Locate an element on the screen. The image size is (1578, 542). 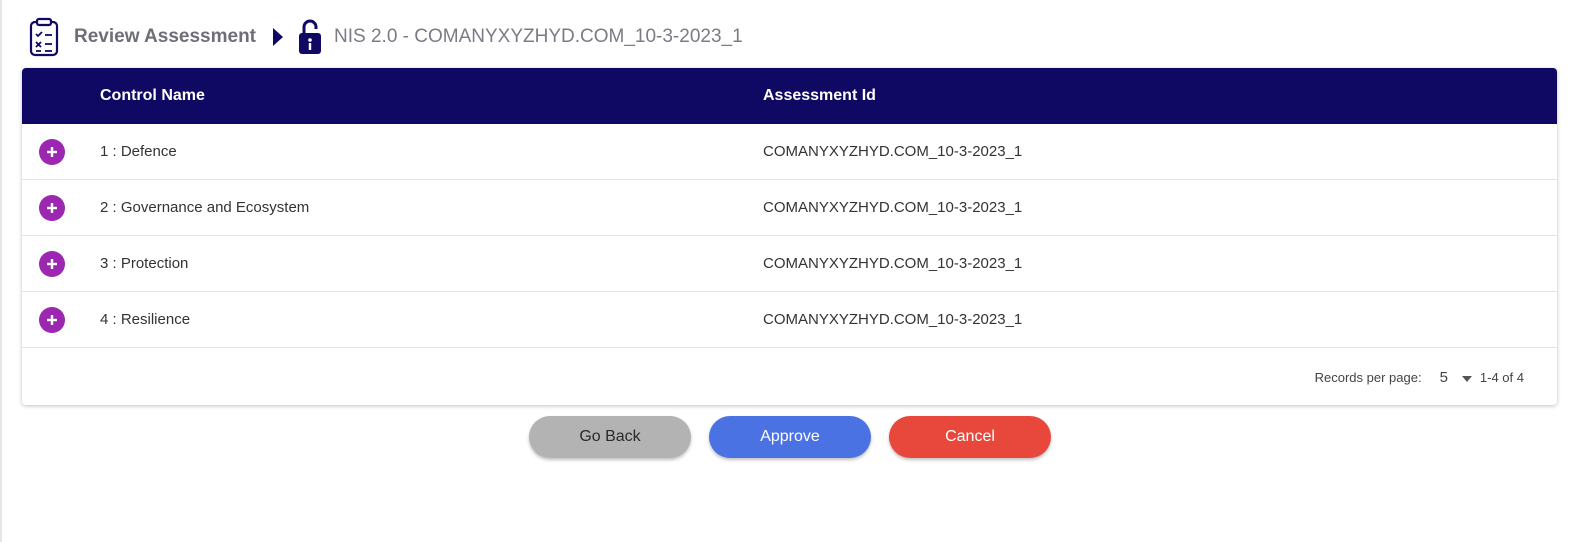
column-header-assessment-id: Assessment Id is located at coordinates (1160, 96).